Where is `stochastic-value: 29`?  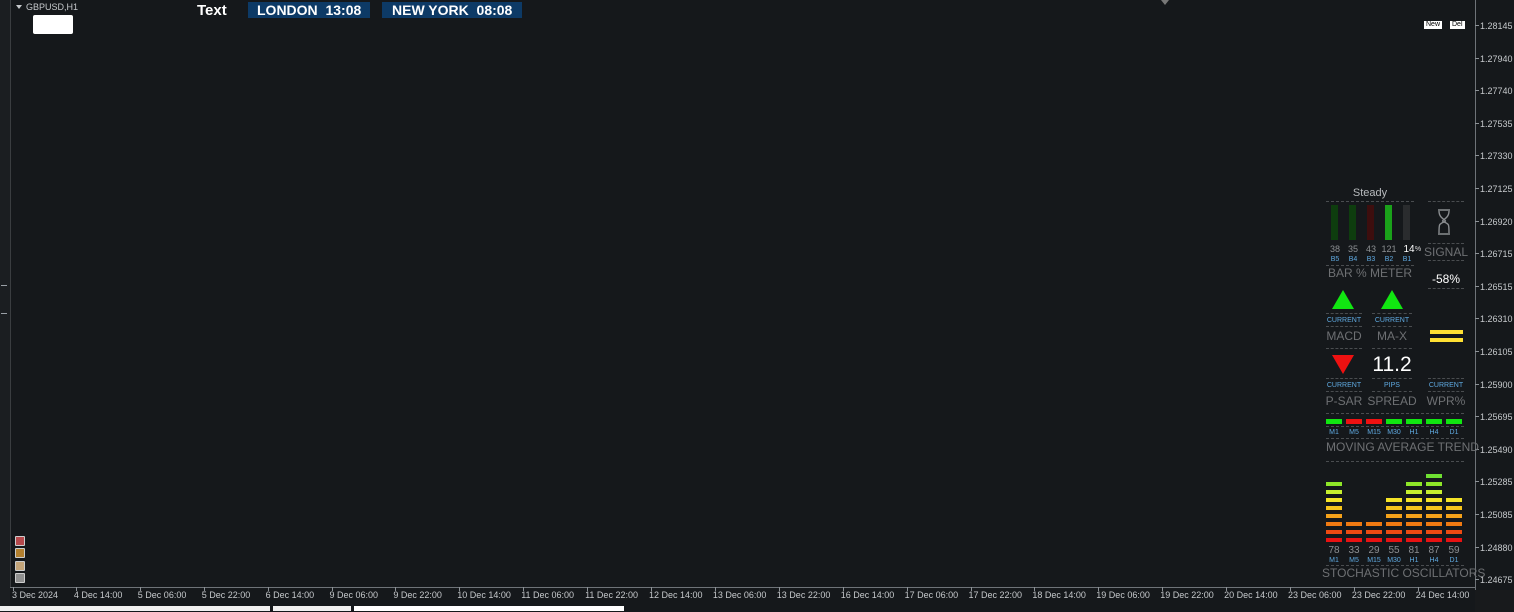 stochastic-value: 29 is located at coordinates (1374, 550).